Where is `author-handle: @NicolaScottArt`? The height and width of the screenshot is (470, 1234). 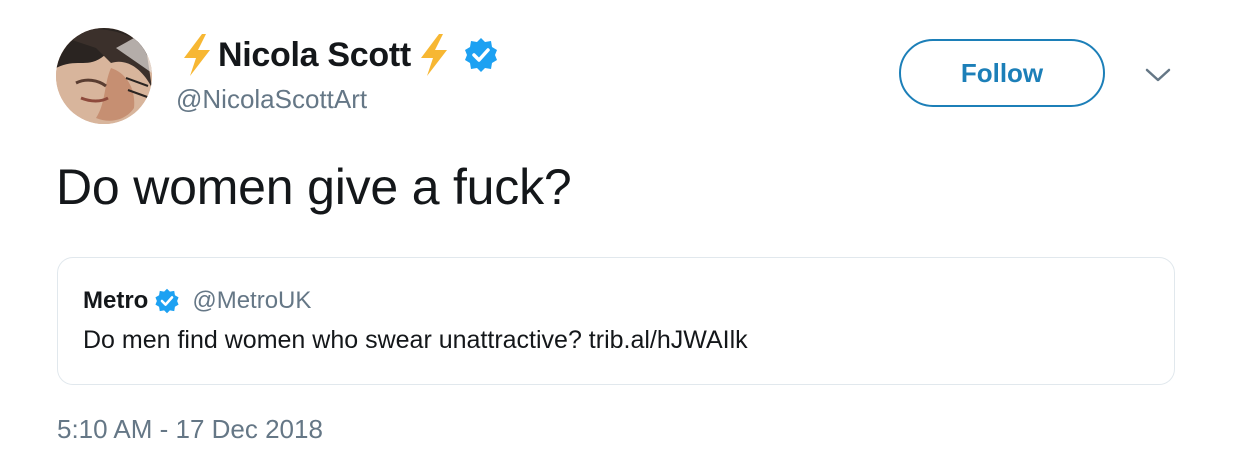 author-handle: @NicolaScottArt is located at coordinates (271, 99).